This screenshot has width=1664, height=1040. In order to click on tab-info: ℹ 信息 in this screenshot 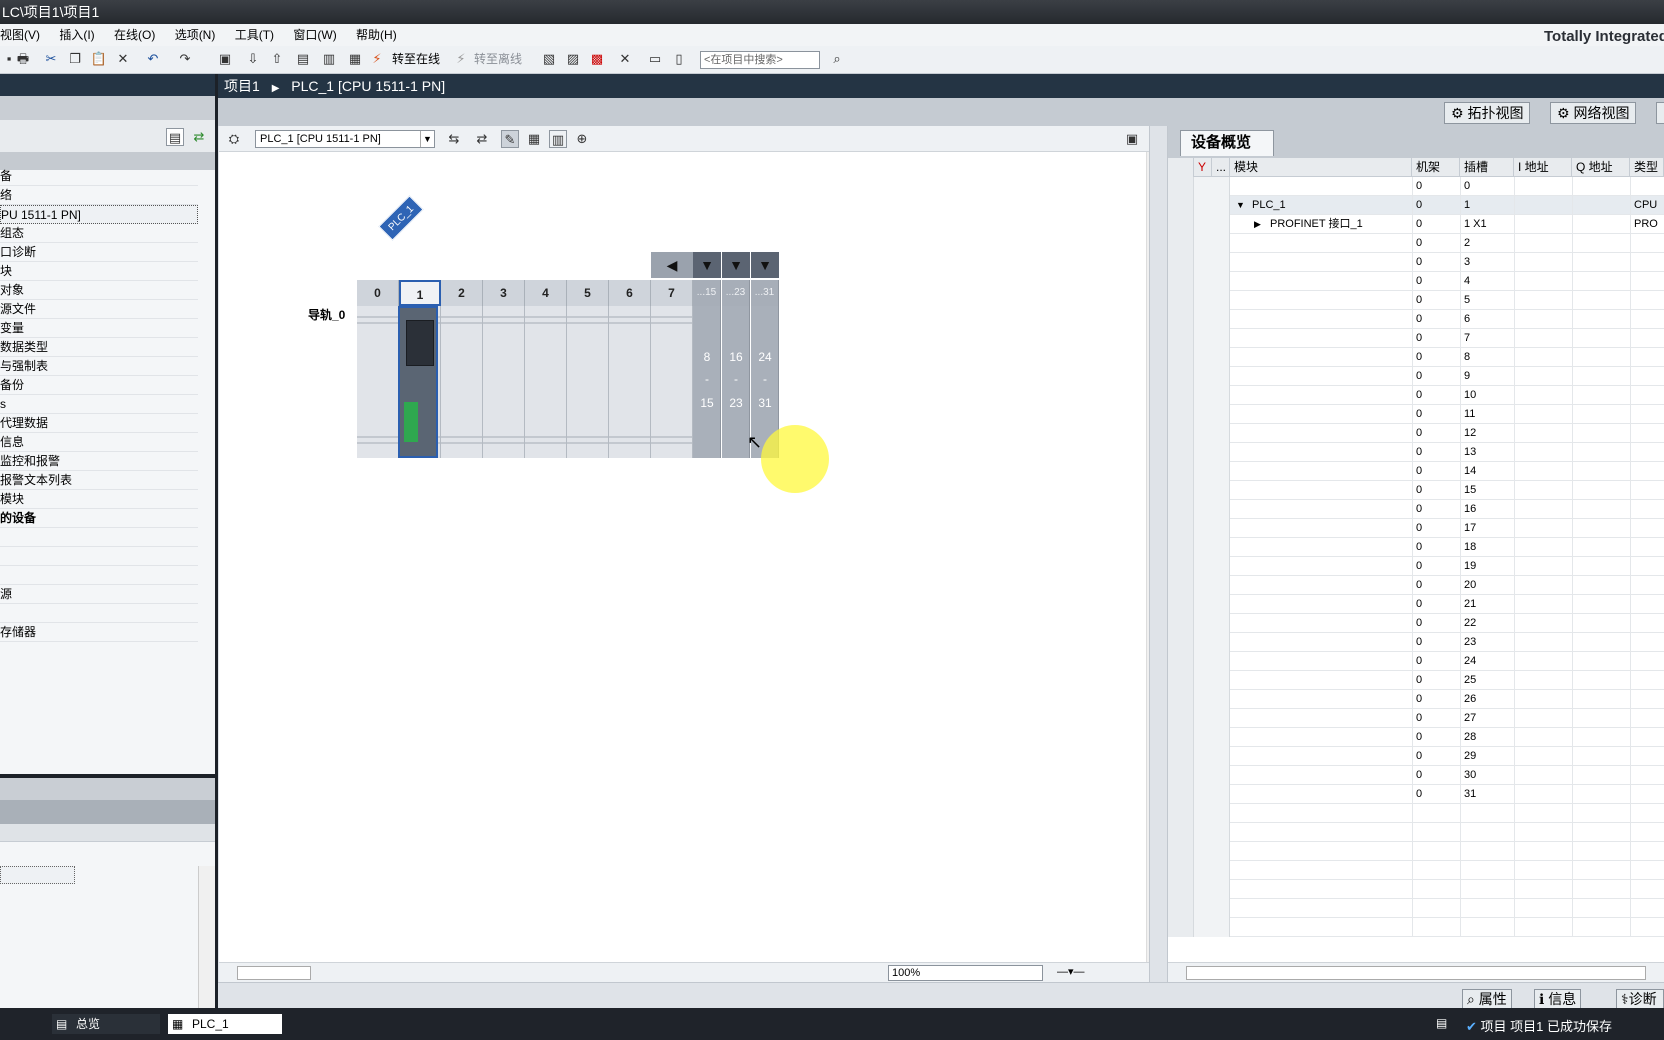, I will do `click(1558, 999)`.